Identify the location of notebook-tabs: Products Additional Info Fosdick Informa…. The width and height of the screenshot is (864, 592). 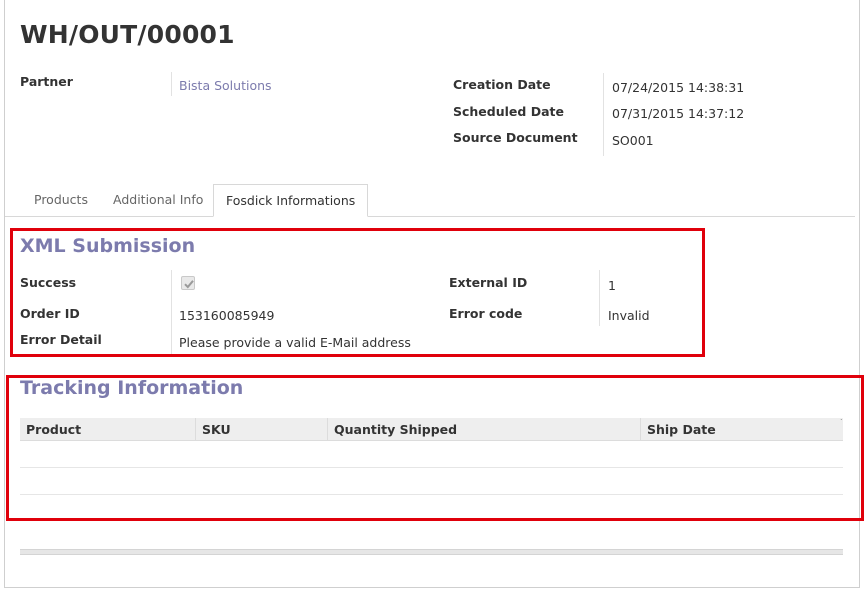
(430, 200).